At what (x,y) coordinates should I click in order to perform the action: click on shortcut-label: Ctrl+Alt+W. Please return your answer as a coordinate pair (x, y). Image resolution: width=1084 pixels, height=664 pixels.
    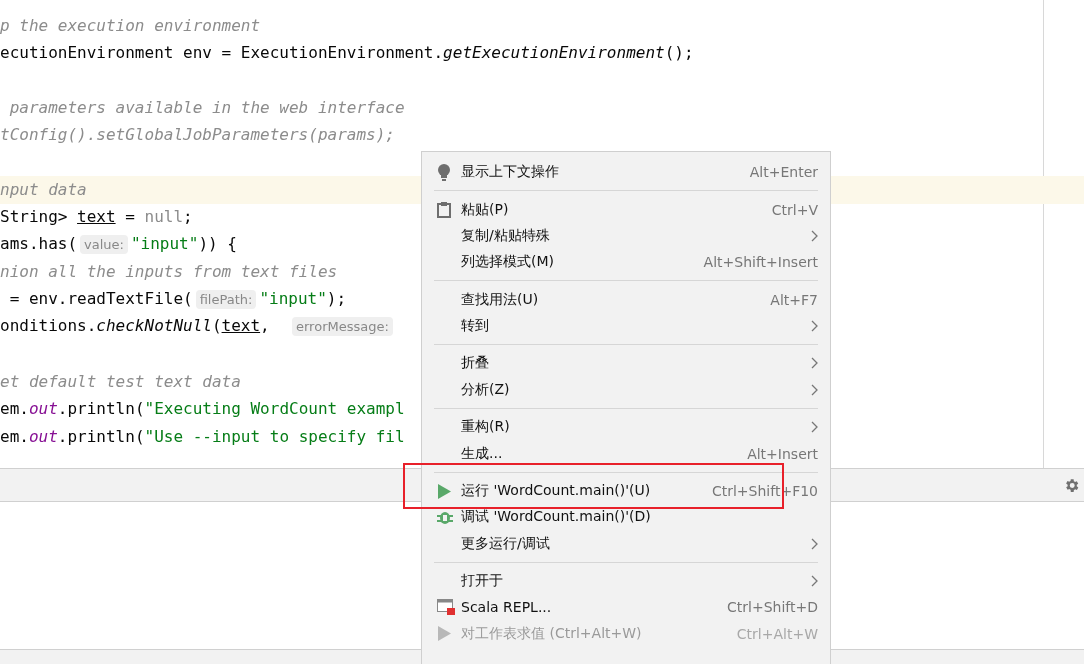
    Looking at the image, I should click on (777, 633).